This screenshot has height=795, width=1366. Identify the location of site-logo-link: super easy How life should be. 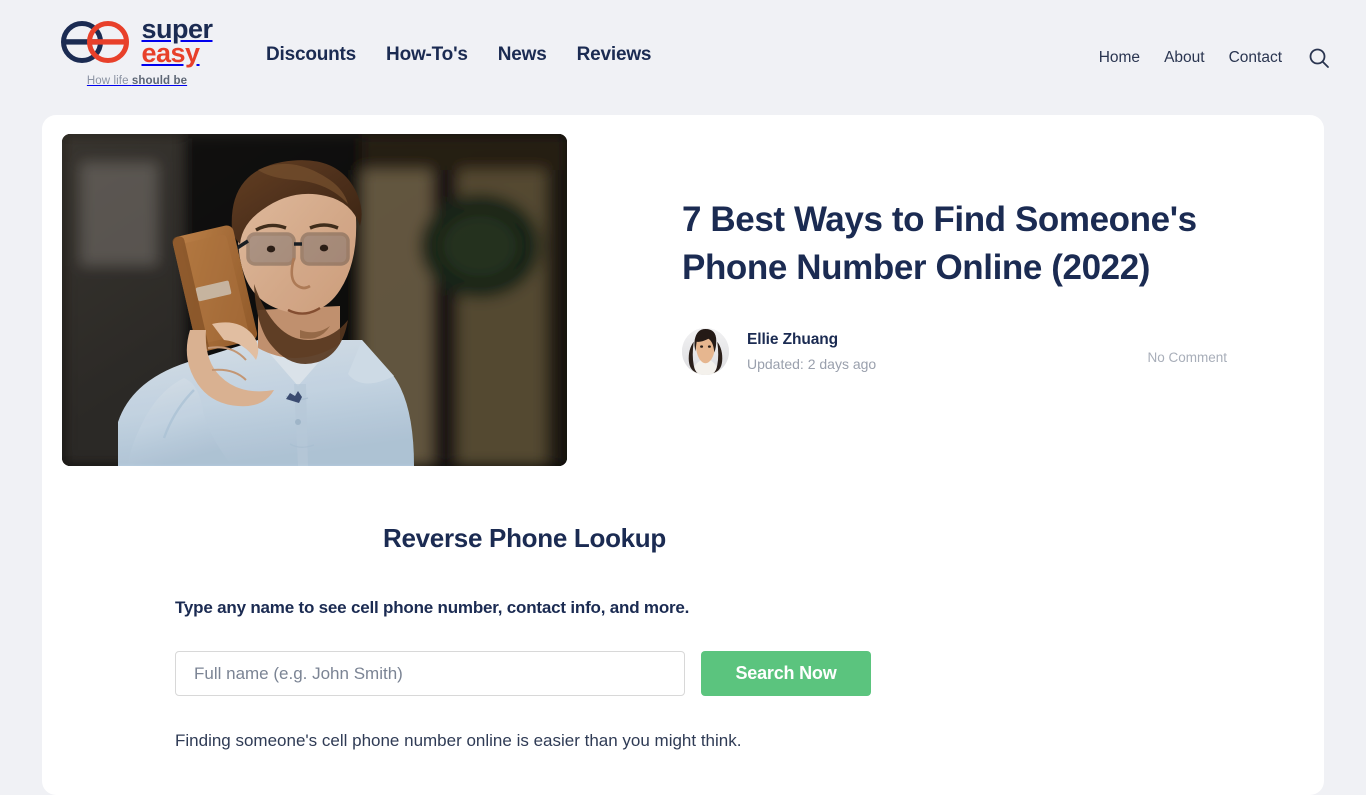
(137, 51).